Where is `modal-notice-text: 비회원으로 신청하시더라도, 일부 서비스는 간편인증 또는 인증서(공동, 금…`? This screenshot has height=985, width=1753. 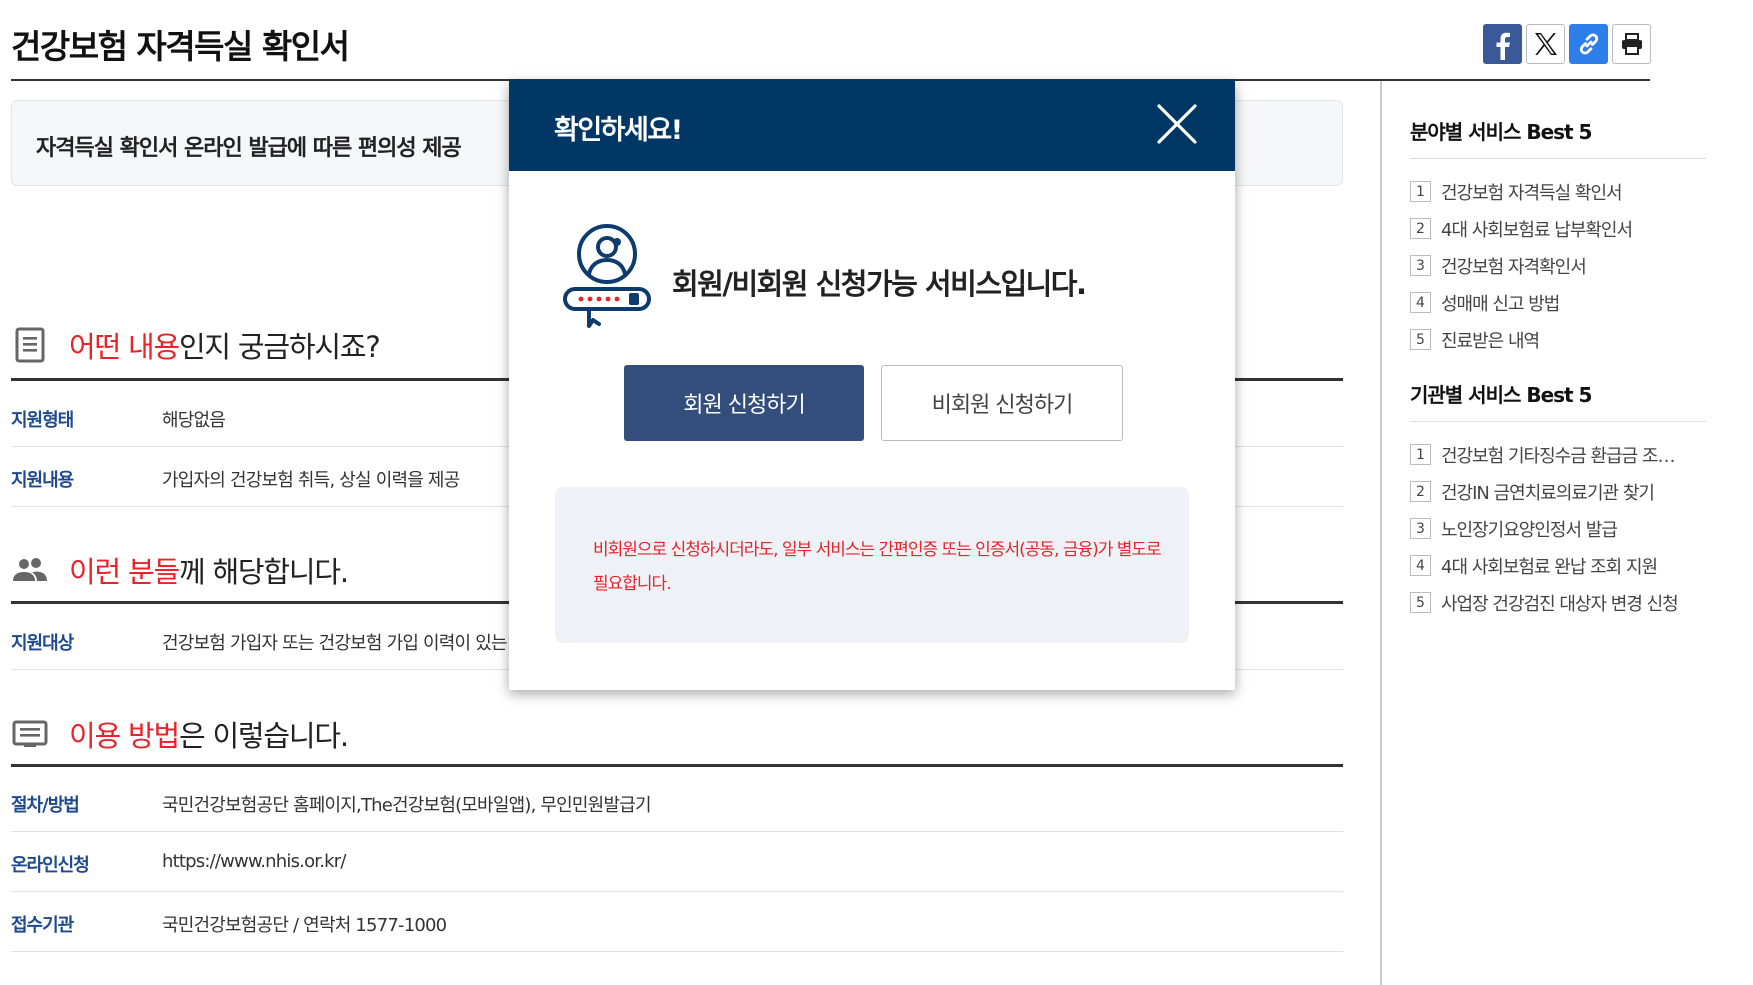
modal-notice-text: 비회원으로 신청하시더라도, 일부 서비스는 간편인증 또는 인증서(공동, 금… is located at coordinates (877, 567).